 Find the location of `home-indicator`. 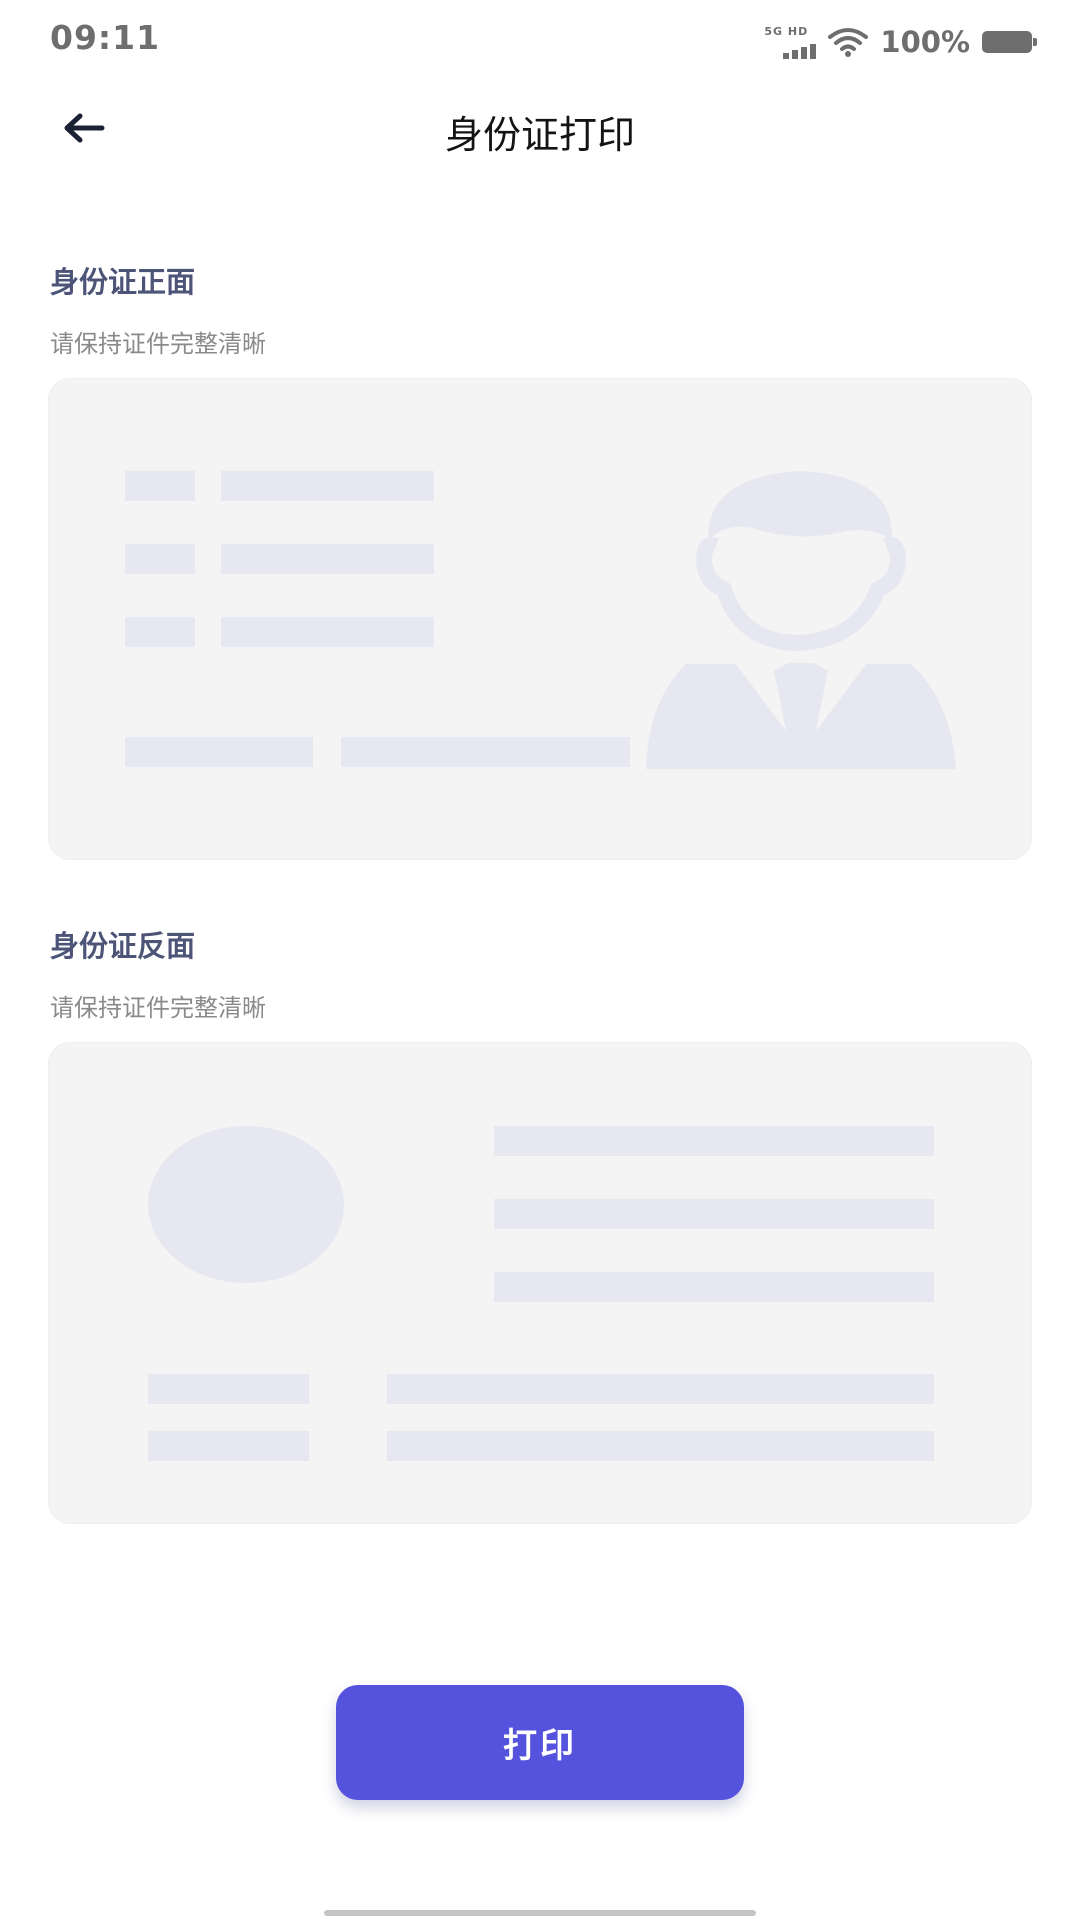

home-indicator is located at coordinates (540, 1913).